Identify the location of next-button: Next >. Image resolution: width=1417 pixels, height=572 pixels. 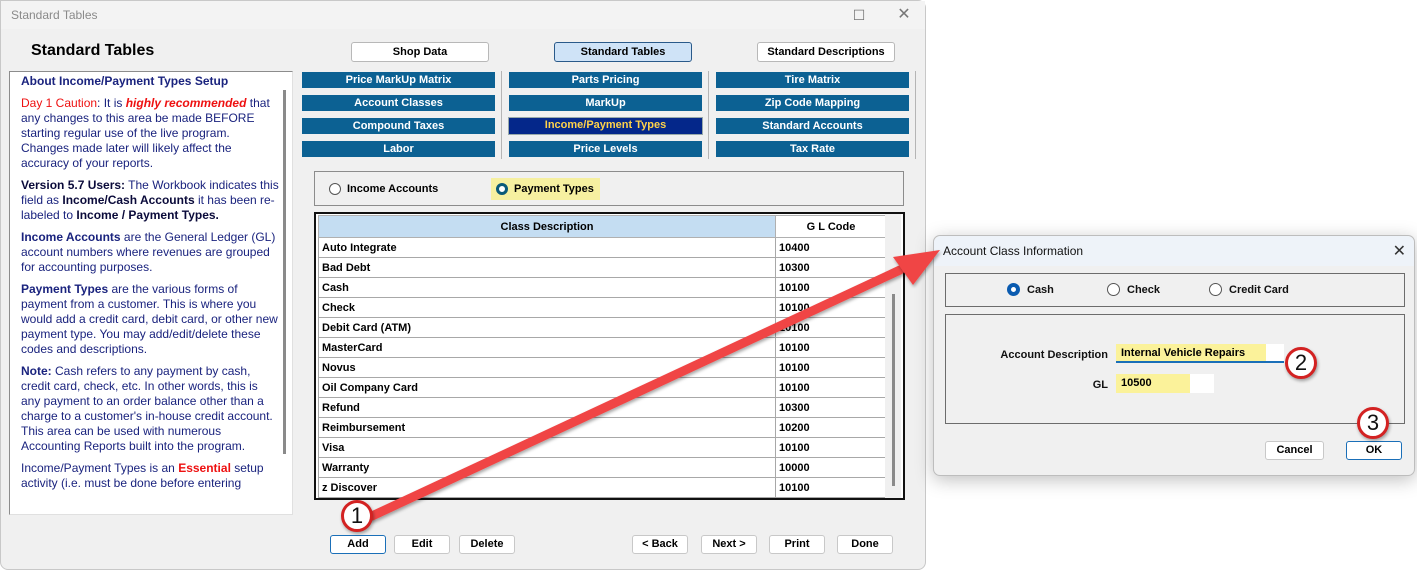
(729, 544).